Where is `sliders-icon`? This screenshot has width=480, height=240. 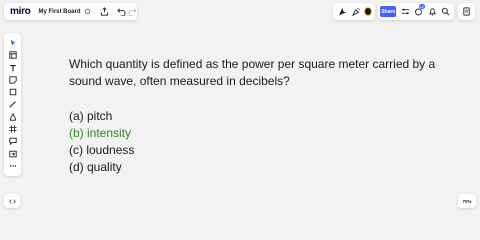
sliders-icon is located at coordinates (405, 12).